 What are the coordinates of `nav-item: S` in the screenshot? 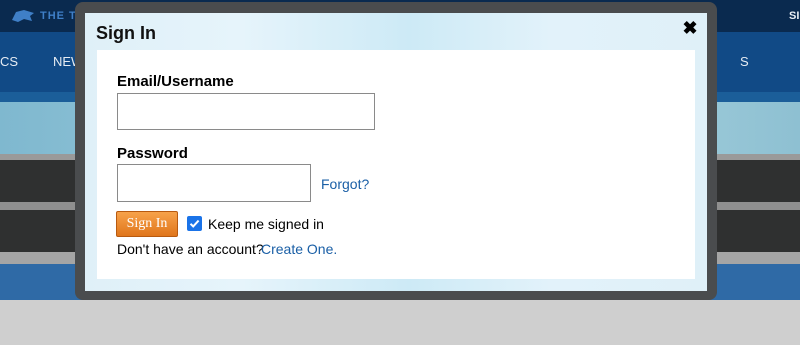 It's located at (744, 61).